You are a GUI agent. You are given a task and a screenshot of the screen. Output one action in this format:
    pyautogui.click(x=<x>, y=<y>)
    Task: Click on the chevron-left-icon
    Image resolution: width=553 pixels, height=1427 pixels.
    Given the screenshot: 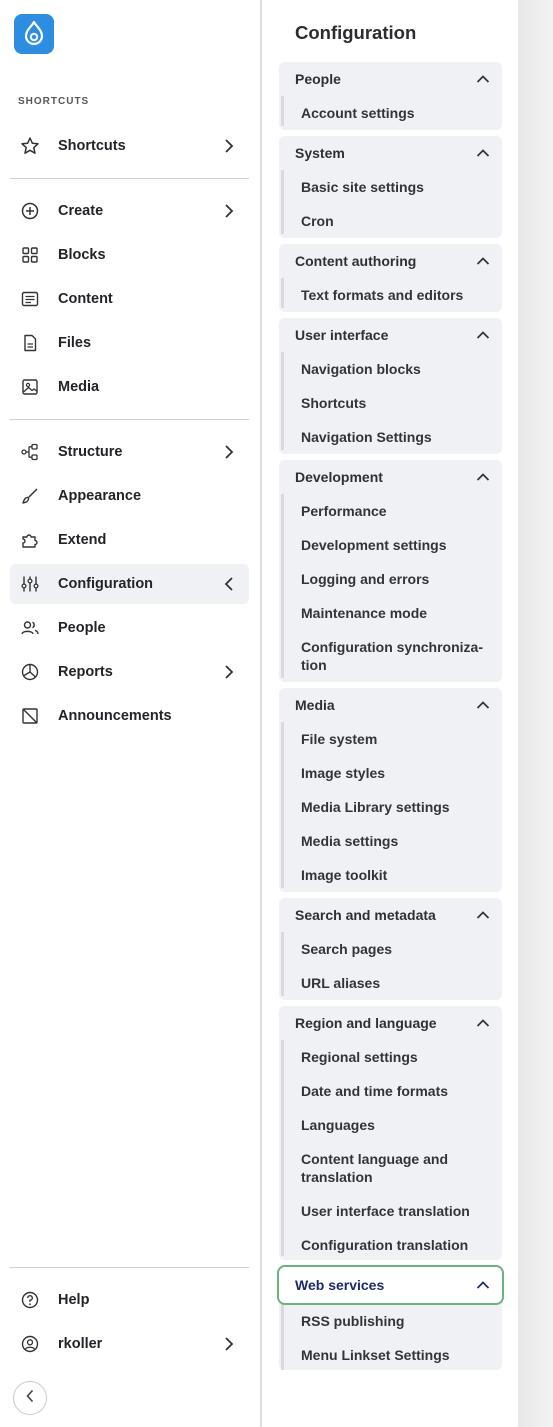 What is the action you would take?
    pyautogui.click(x=229, y=584)
    